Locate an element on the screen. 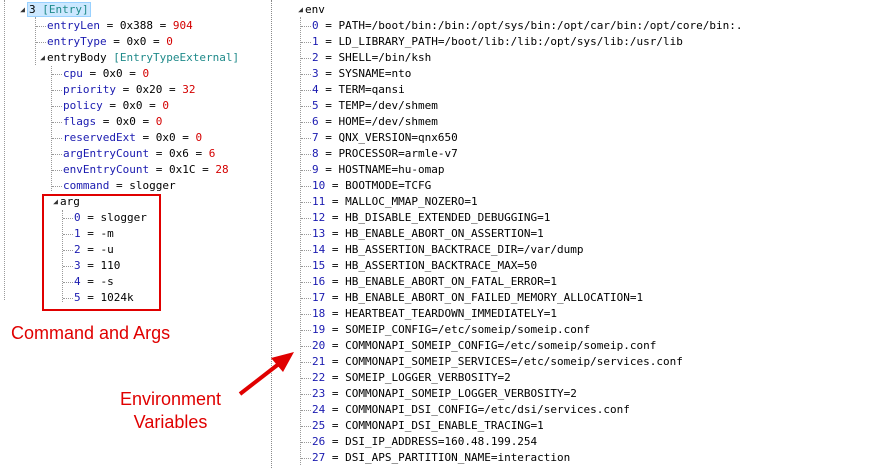 The width and height of the screenshot is (872, 468). environment-variables-annotation: Environment Variables is located at coordinates (171, 410).